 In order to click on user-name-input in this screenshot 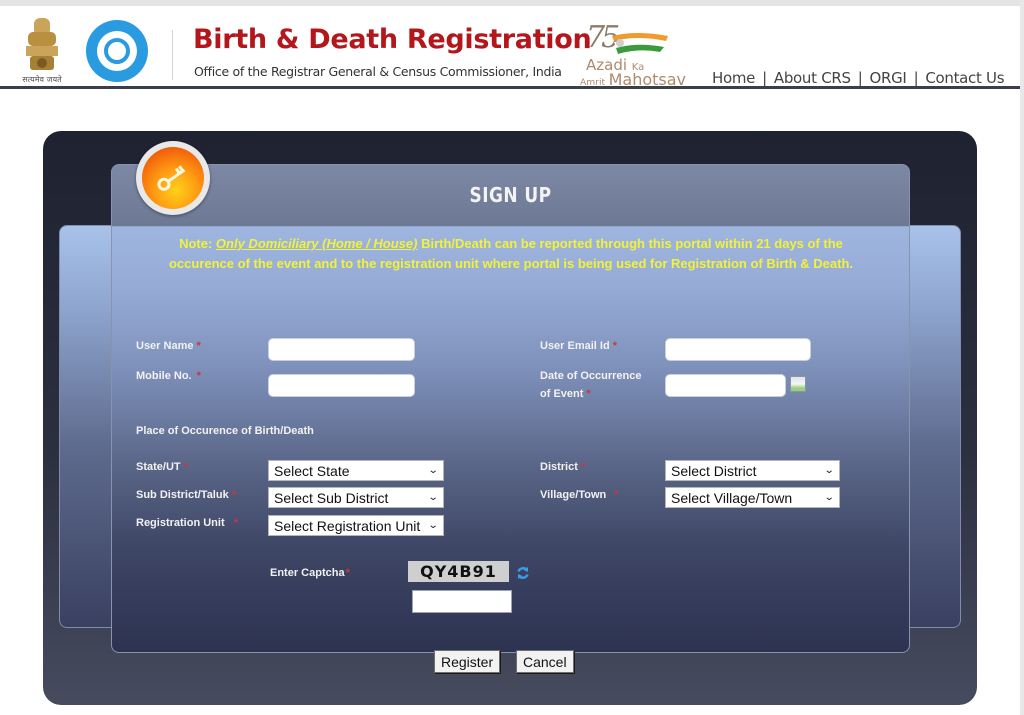, I will do `click(341, 349)`.